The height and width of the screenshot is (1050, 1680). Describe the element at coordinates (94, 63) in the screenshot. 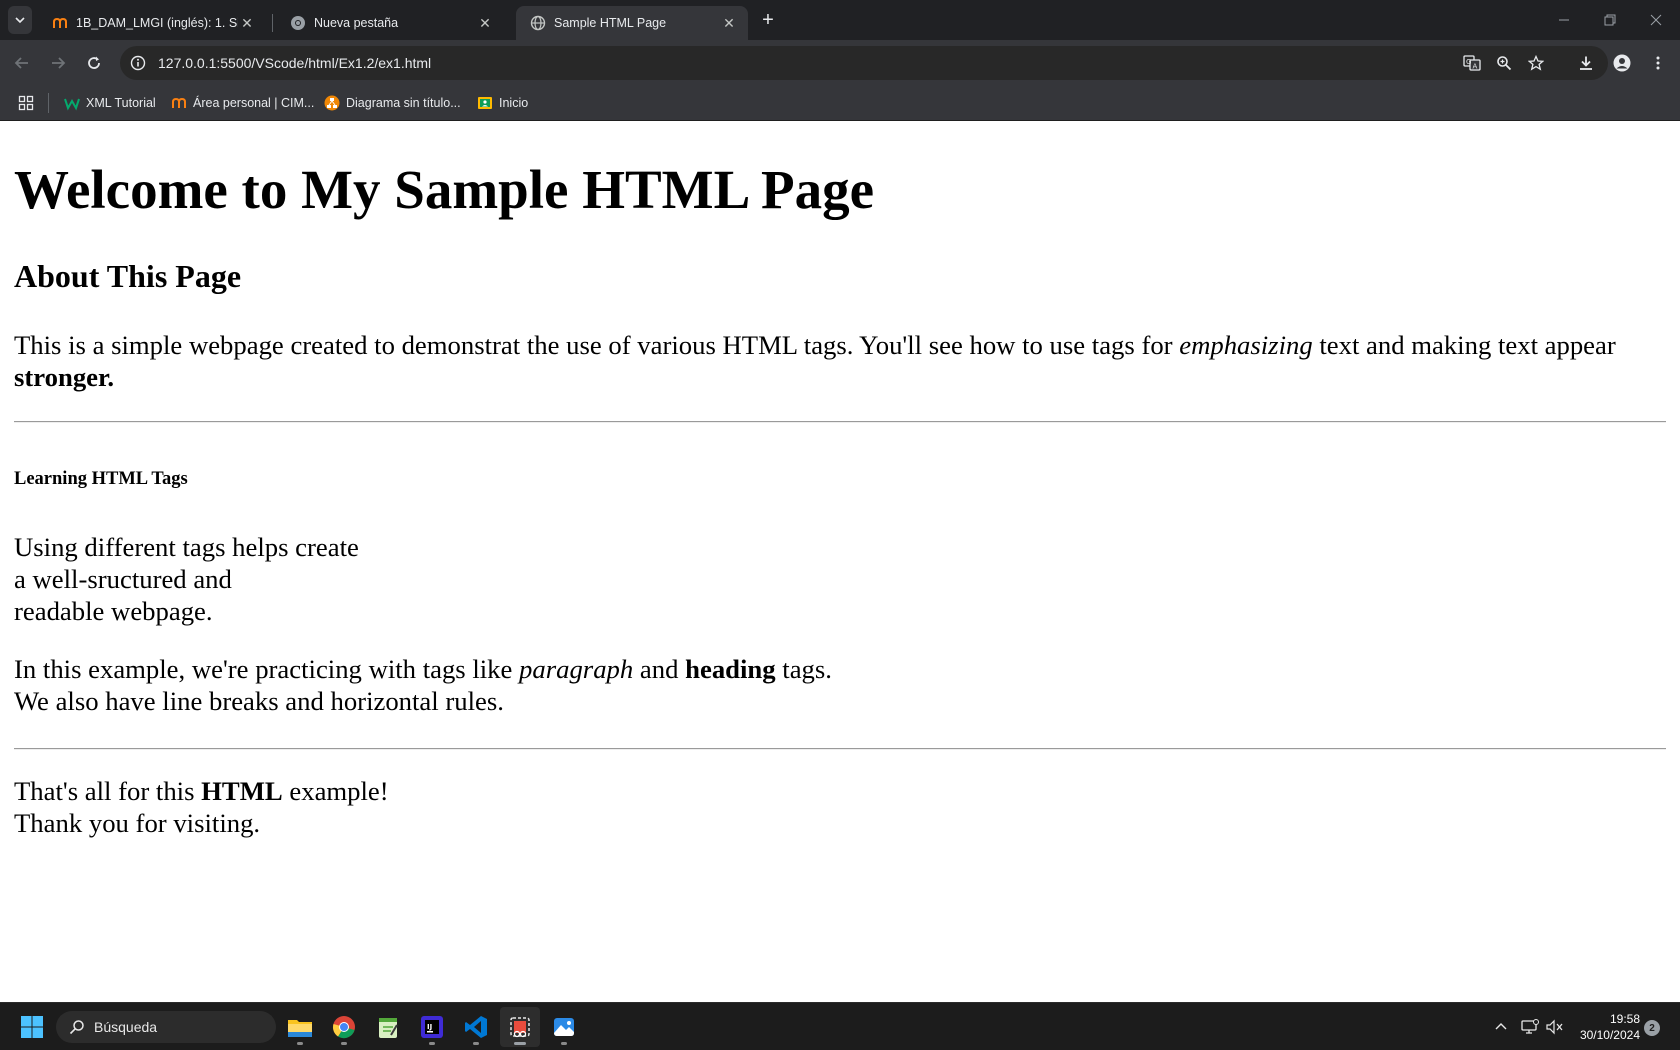

I see `reload-button` at that location.